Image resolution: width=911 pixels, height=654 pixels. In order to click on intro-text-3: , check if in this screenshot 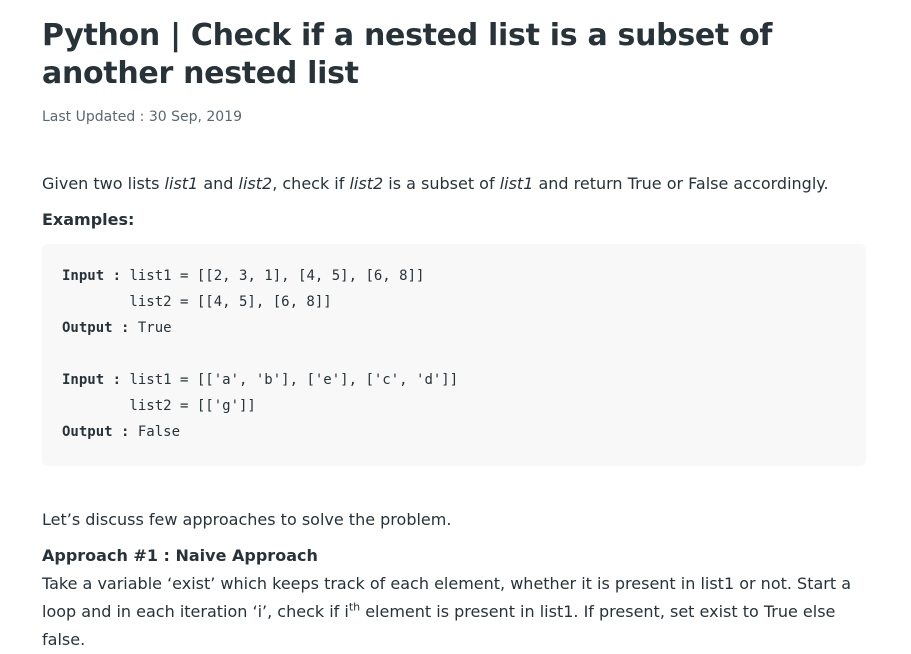, I will do `click(311, 183)`.